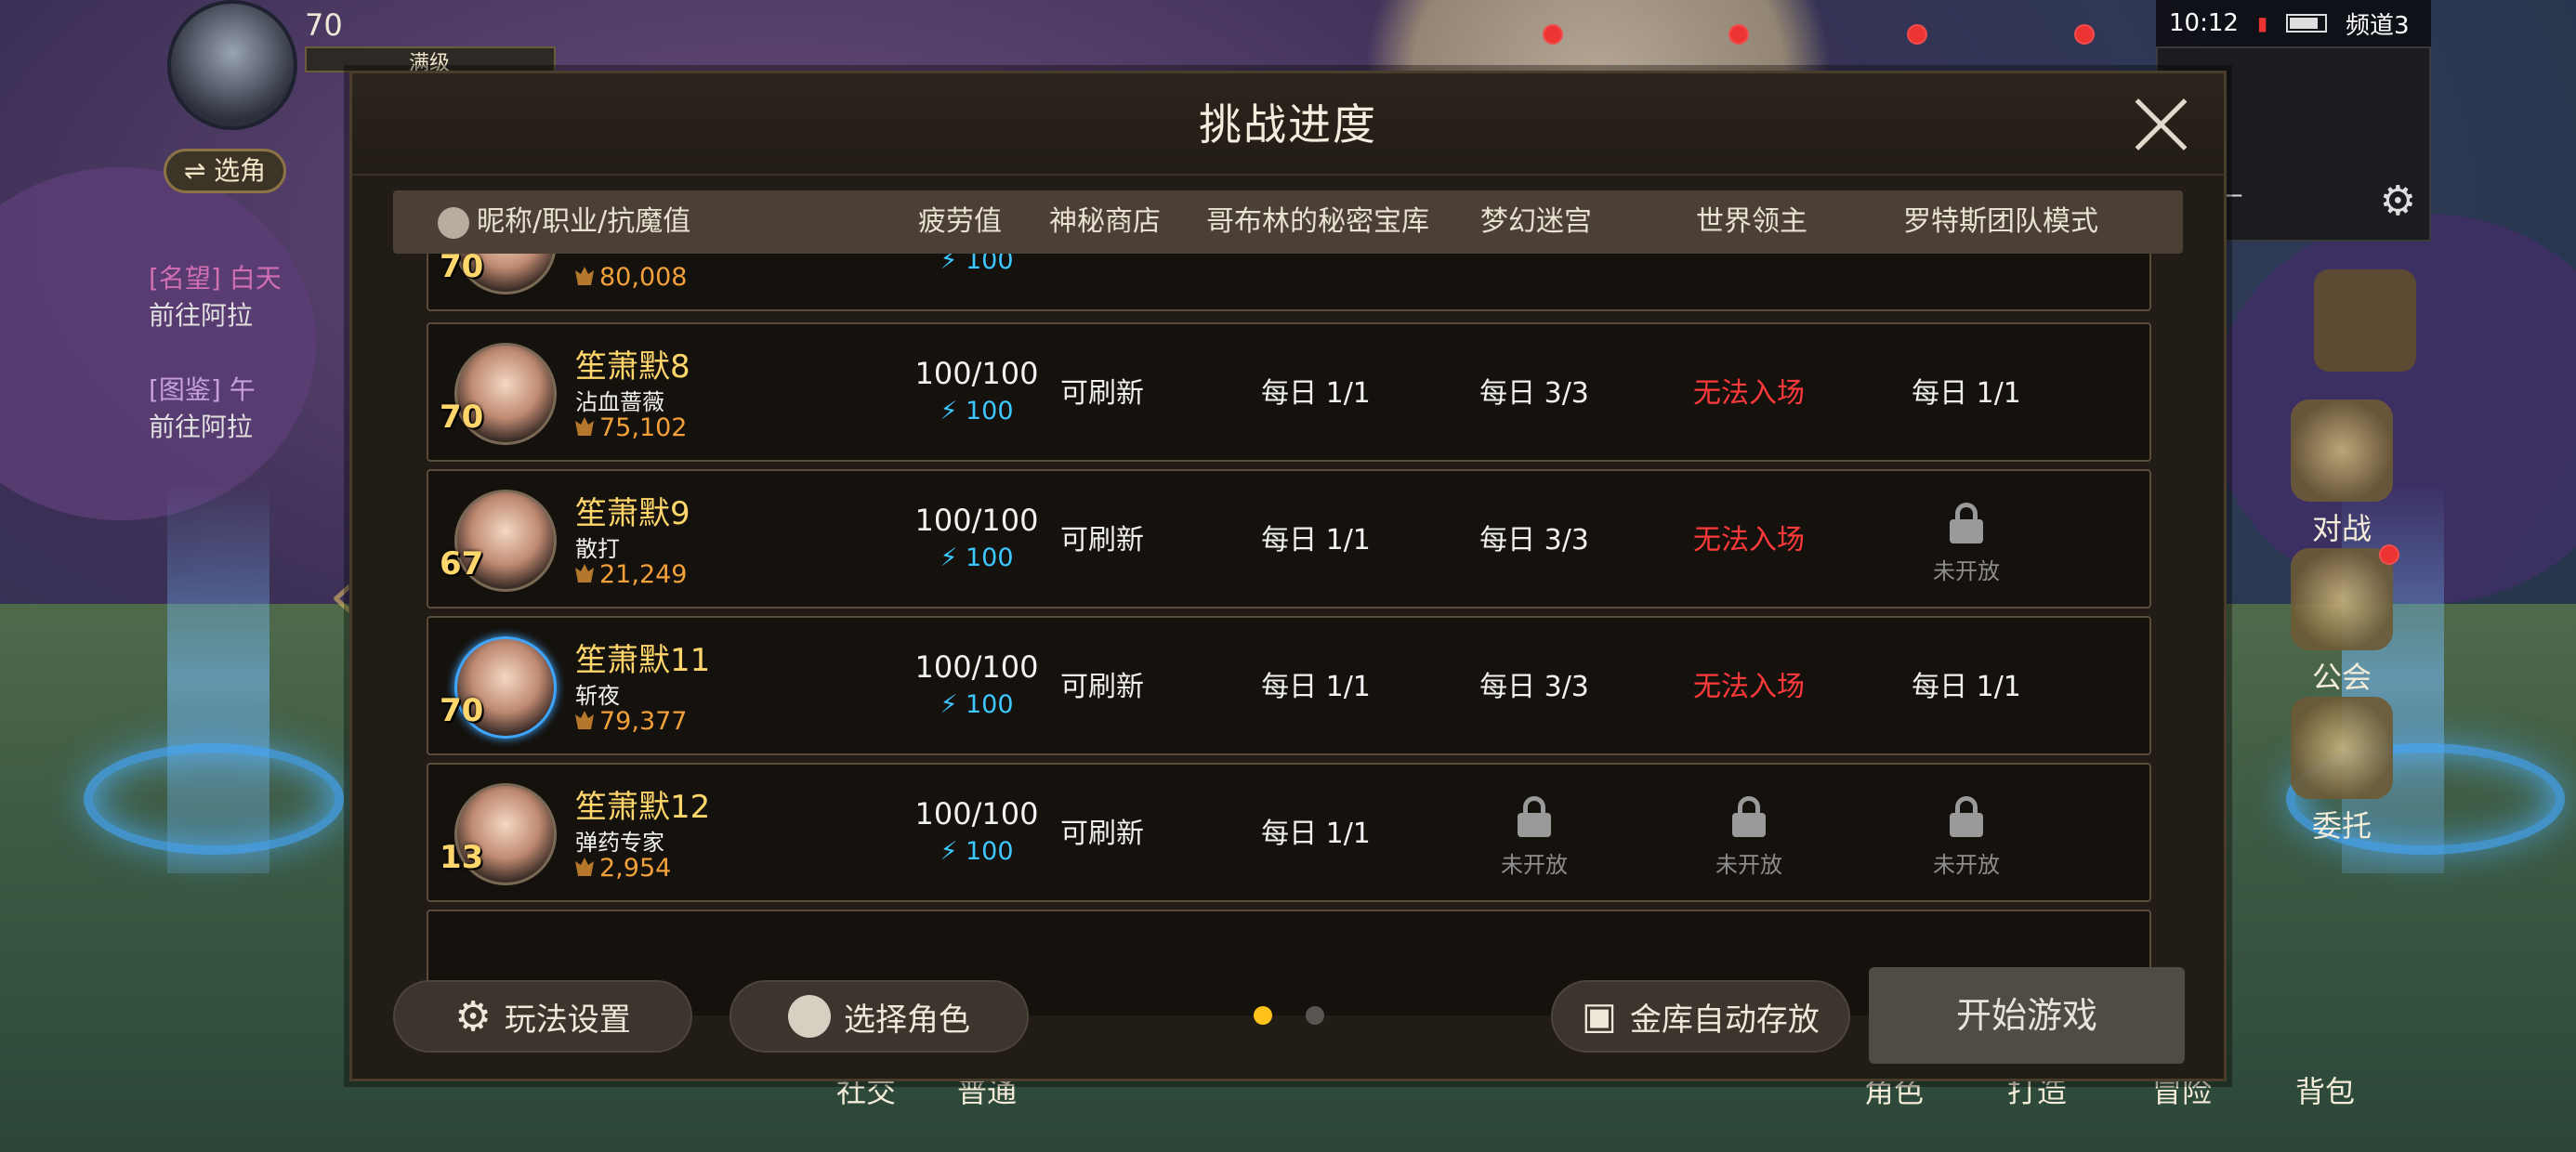 This screenshot has height=1152, width=2576. Describe the element at coordinates (2325, 1089) in the screenshot. I see `bottom-menu-bag: 背包` at that location.